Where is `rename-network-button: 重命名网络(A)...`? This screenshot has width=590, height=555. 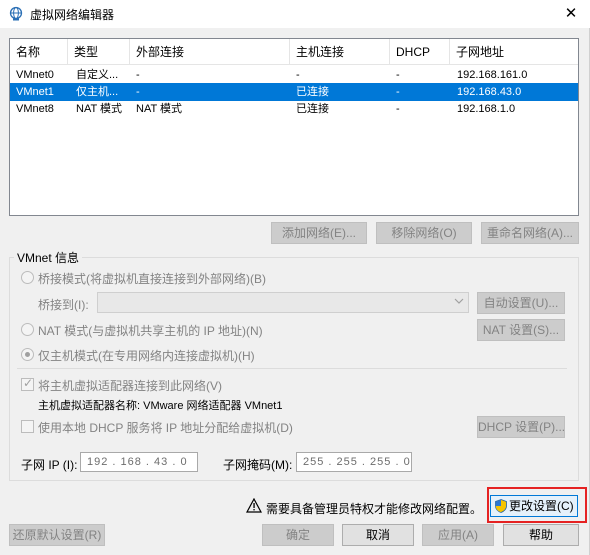 rename-network-button: 重命名网络(A)... is located at coordinates (530, 233).